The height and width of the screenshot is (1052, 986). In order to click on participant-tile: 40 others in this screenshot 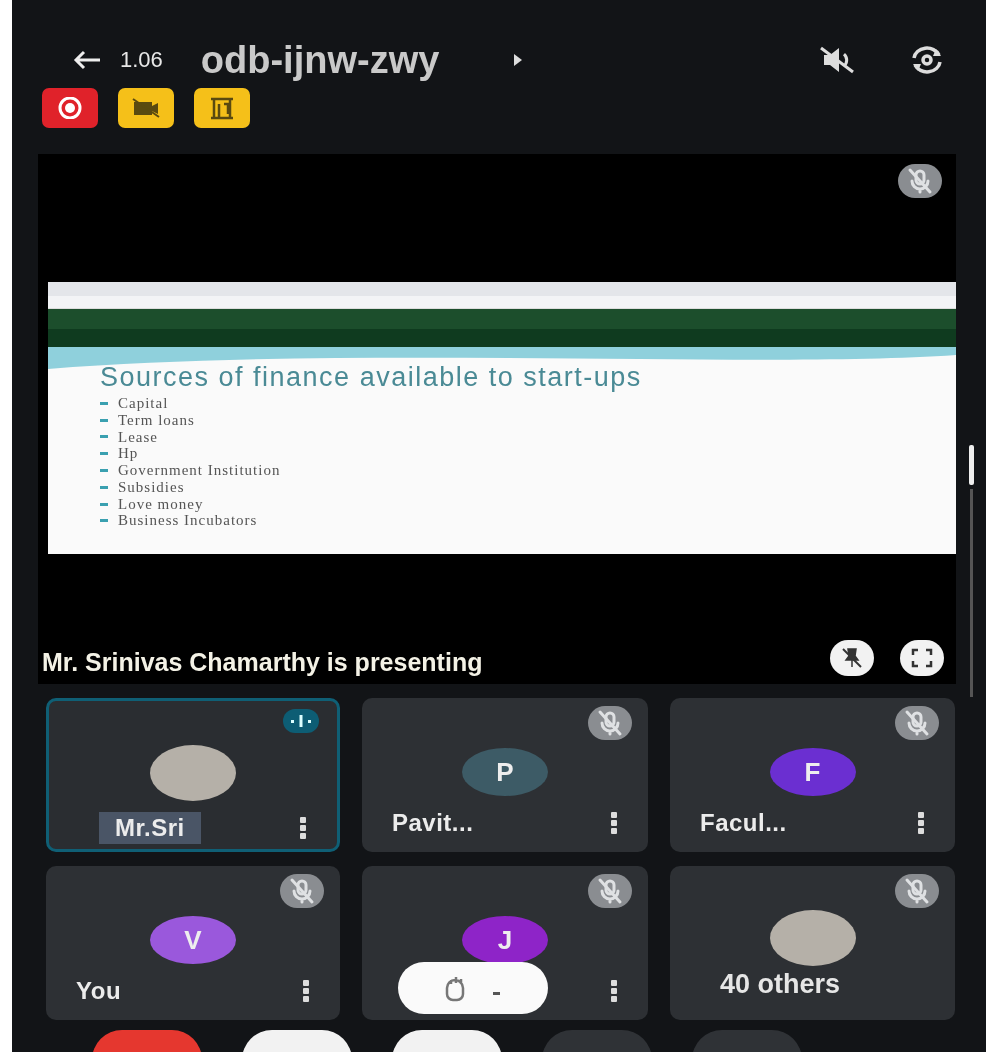, I will do `click(812, 943)`.